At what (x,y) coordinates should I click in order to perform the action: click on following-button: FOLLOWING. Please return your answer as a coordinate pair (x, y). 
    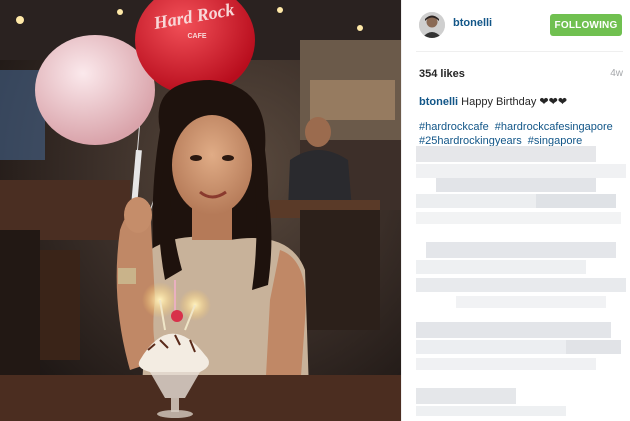
    Looking at the image, I should click on (586, 25).